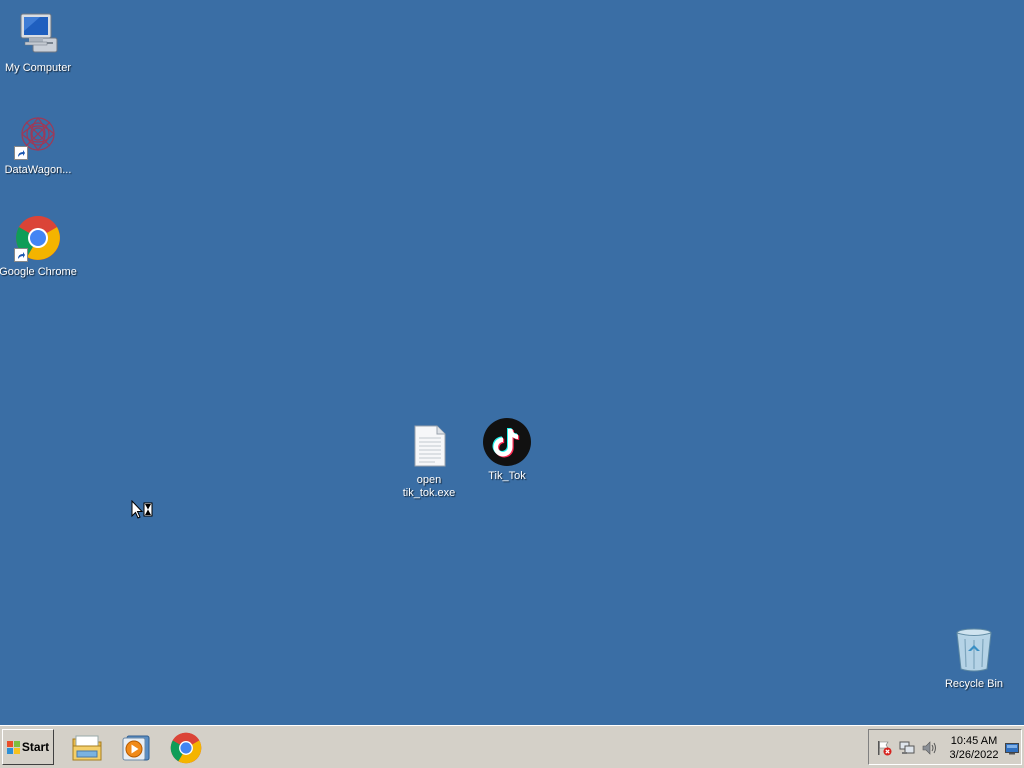 The height and width of the screenshot is (768, 1024). I want to click on desktop-icon-label: Tik_Tok, so click(507, 476).